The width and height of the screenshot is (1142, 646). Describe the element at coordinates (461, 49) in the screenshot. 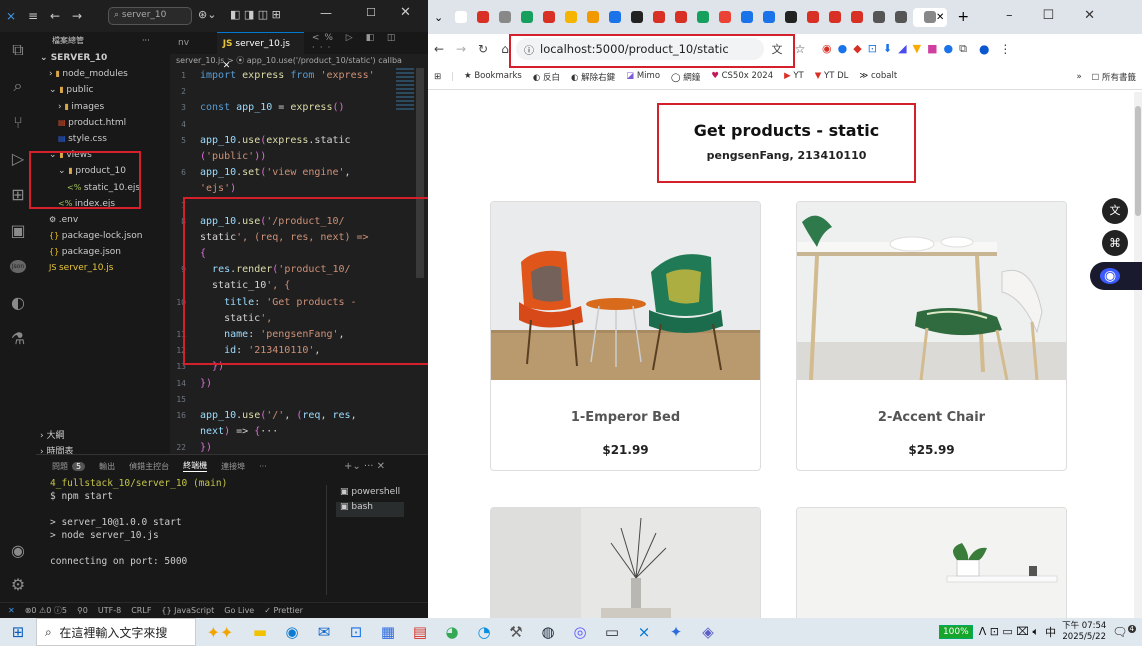

I see `forward-icon: →` at that location.